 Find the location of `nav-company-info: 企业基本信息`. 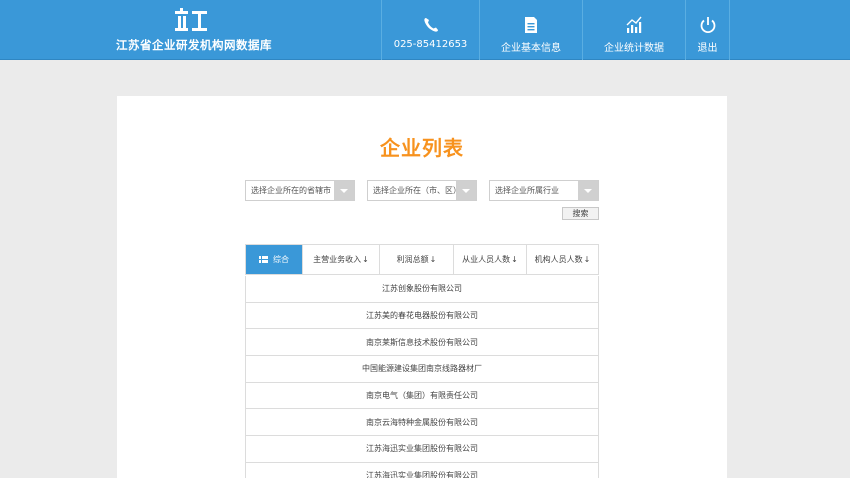

nav-company-info: 企业基本信息 is located at coordinates (530, 30).